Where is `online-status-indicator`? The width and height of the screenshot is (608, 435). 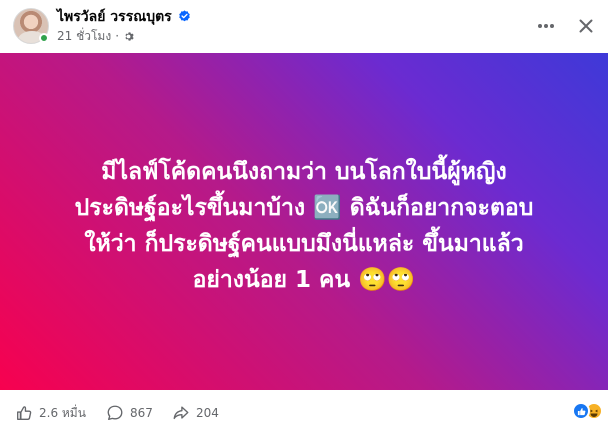 online-status-indicator is located at coordinates (44, 38).